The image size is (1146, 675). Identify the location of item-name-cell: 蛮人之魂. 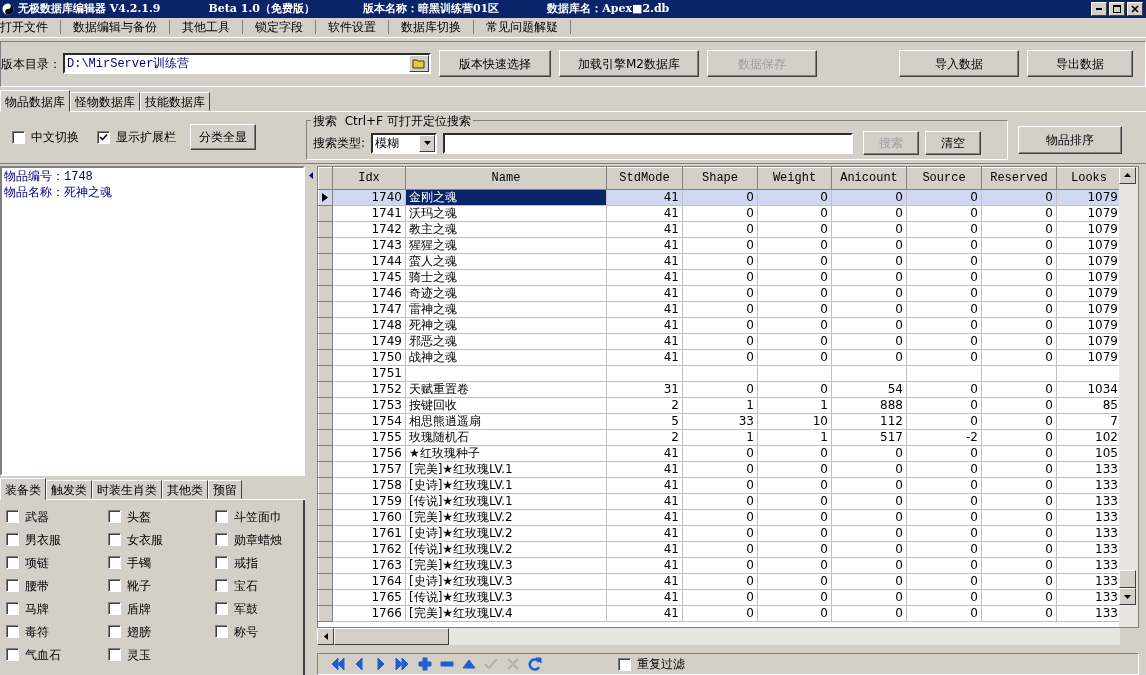
(433, 261).